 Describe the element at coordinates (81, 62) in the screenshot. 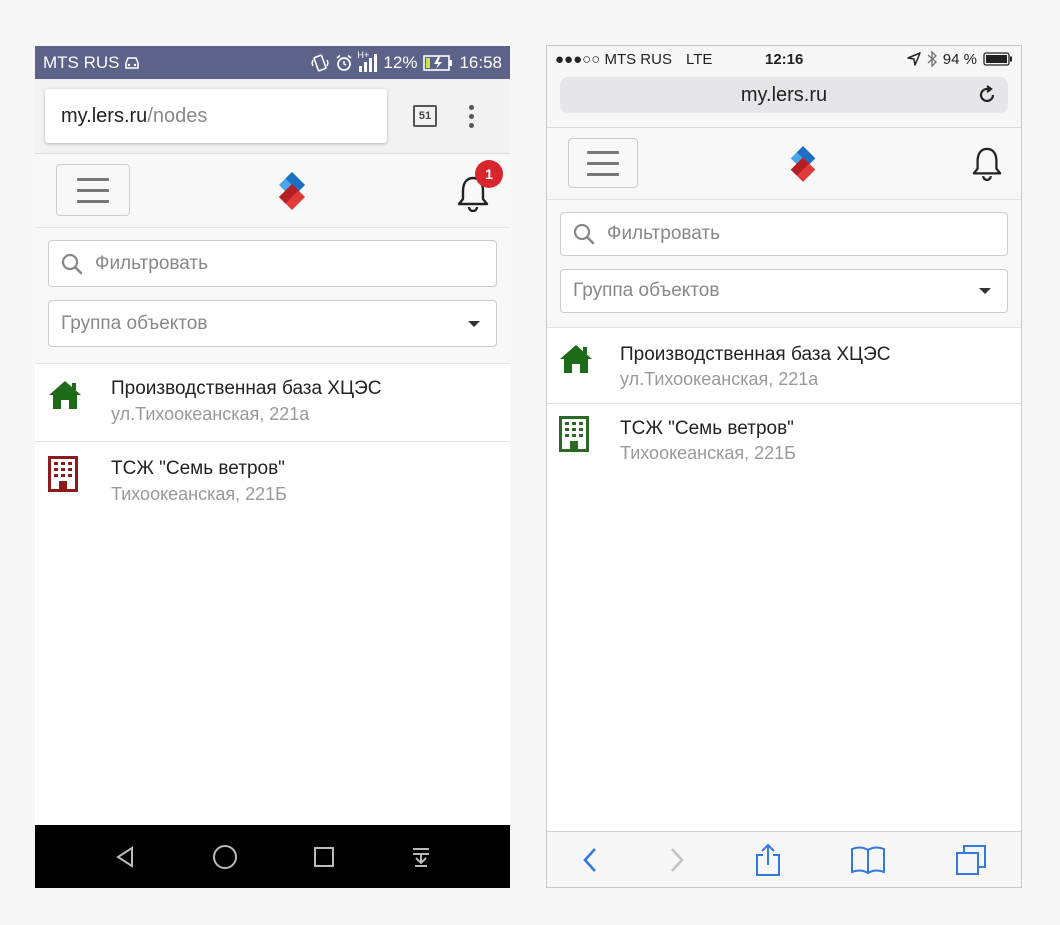

I see `carrier-name: MTS RUS` at that location.